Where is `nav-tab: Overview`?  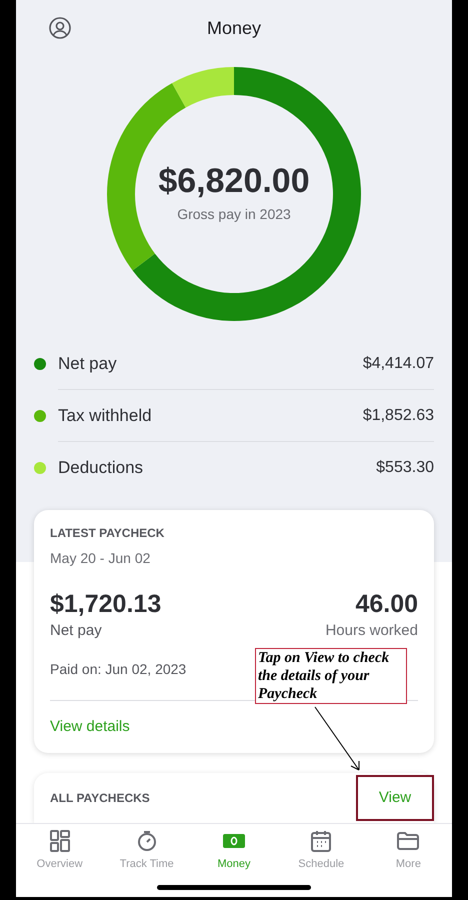
nav-tab: Overview is located at coordinates (60, 851).